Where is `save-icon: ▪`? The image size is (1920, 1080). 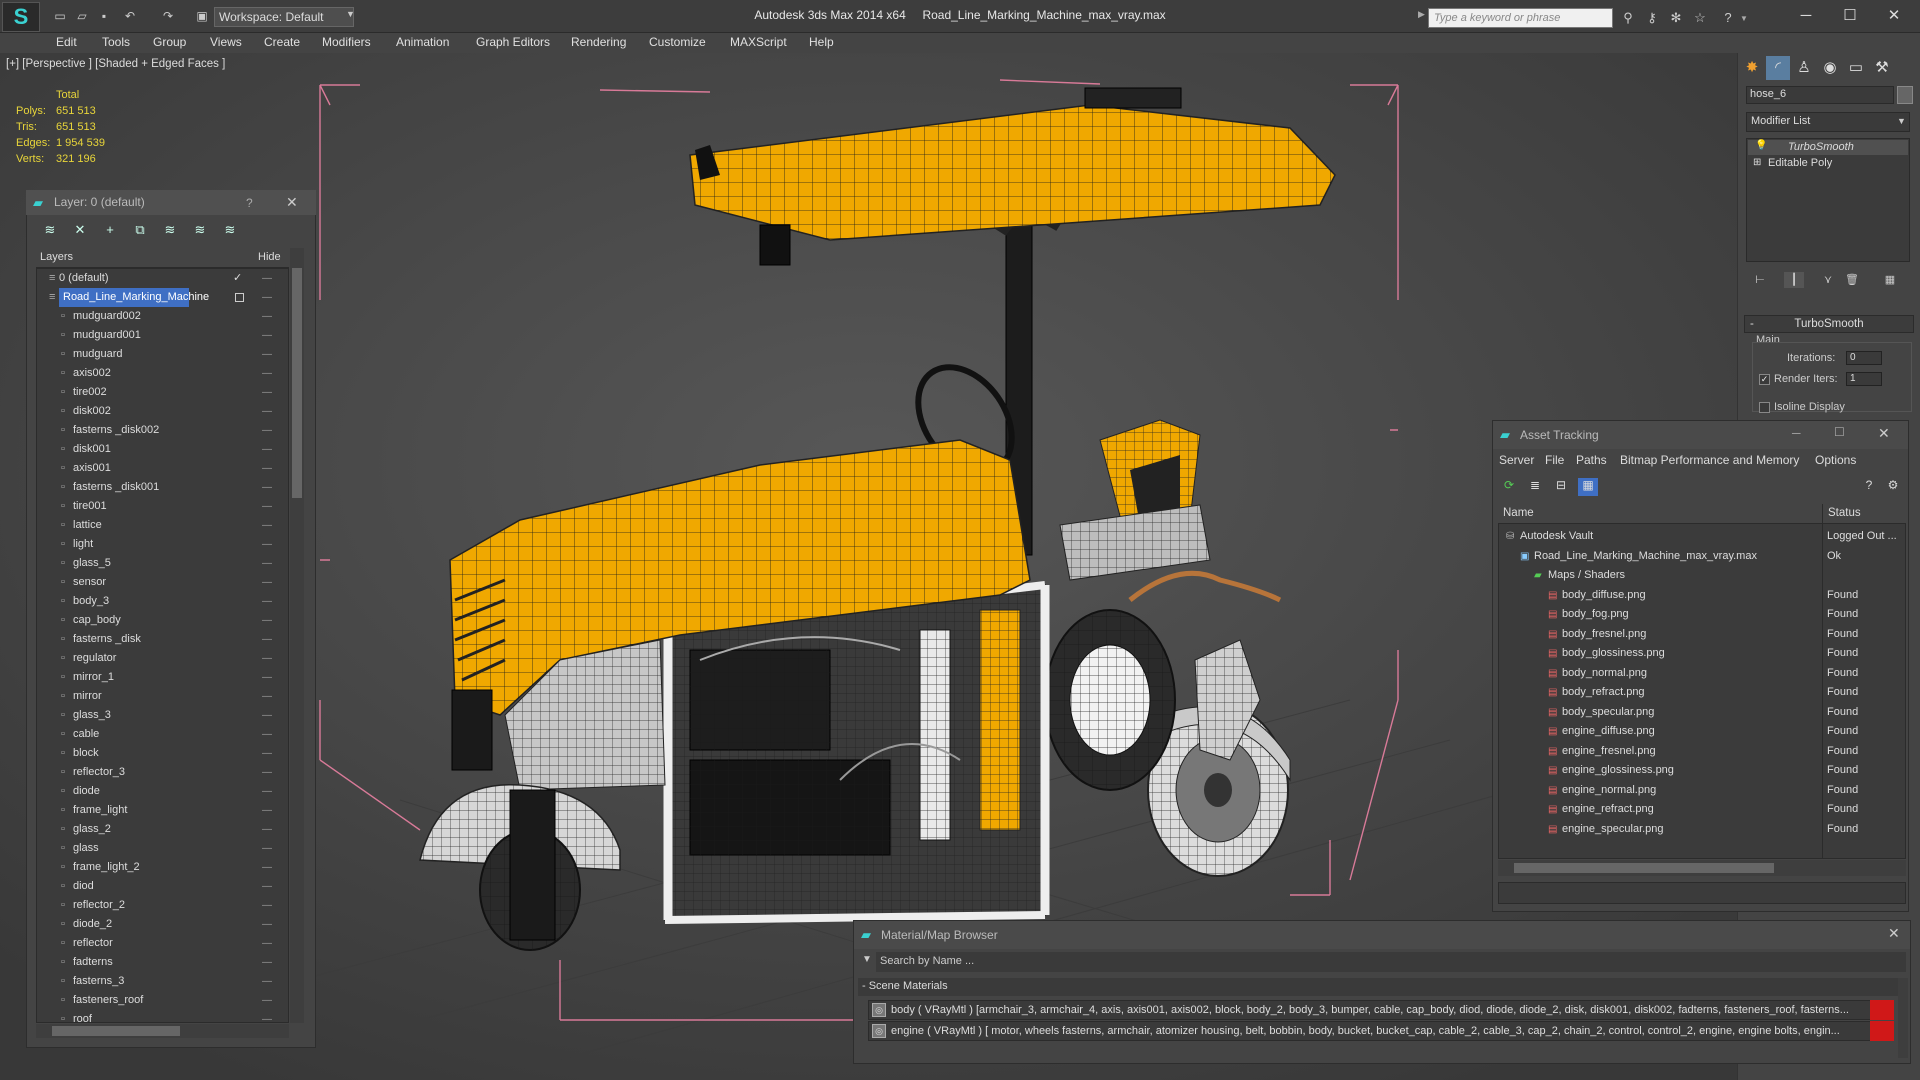
save-icon: ▪ is located at coordinates (104, 16).